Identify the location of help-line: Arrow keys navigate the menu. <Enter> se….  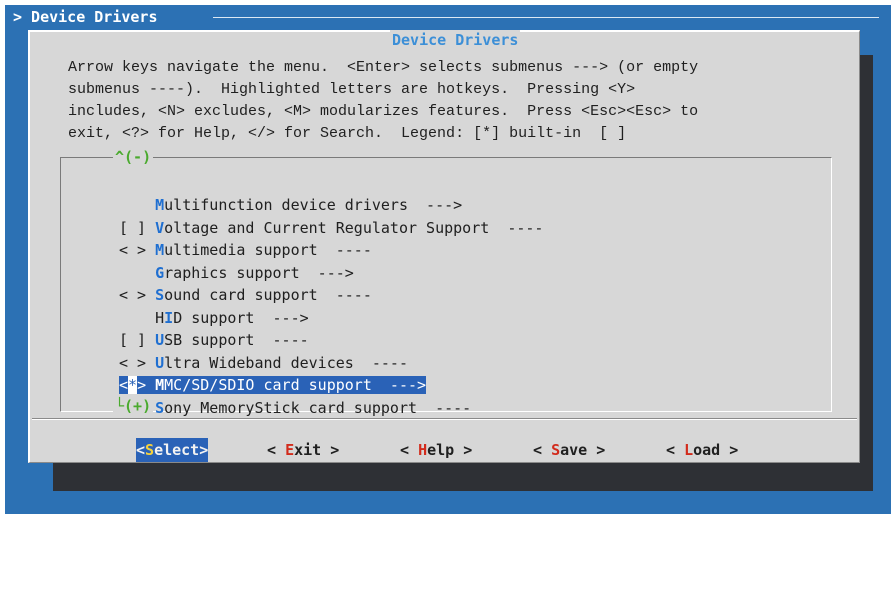
(383, 67).